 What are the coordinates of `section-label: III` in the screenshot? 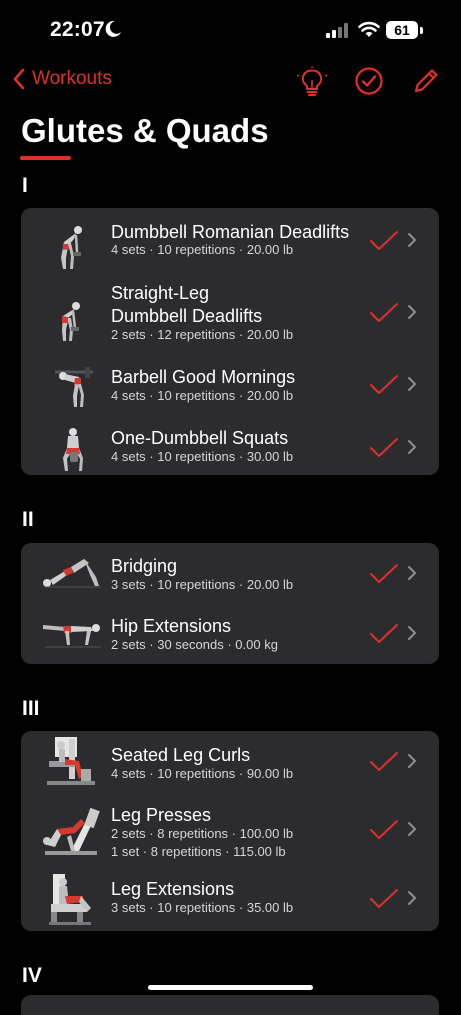 It's located at (31, 708).